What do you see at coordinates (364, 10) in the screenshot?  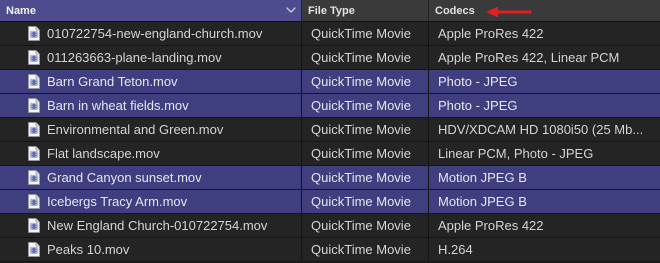 I see `column-header-file-type: File Type` at bounding box center [364, 10].